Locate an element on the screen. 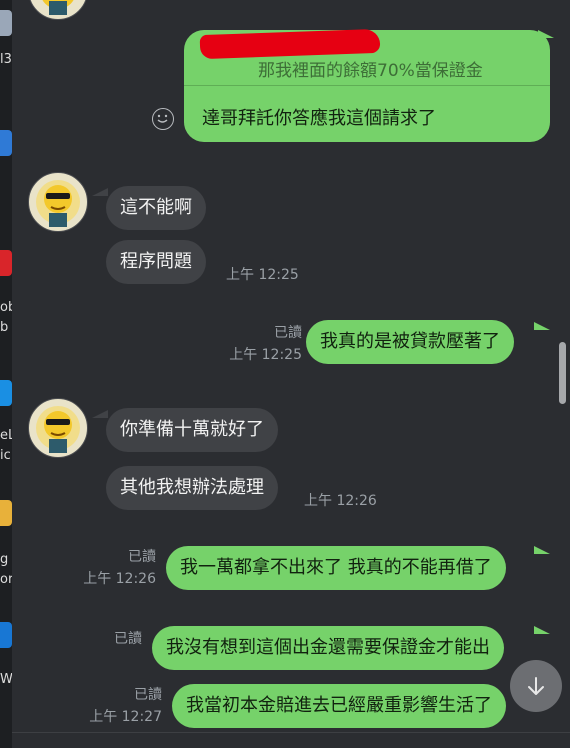 This screenshot has height=748, width=570. message-timestamp: 上午 12:27 is located at coordinates (125, 717).